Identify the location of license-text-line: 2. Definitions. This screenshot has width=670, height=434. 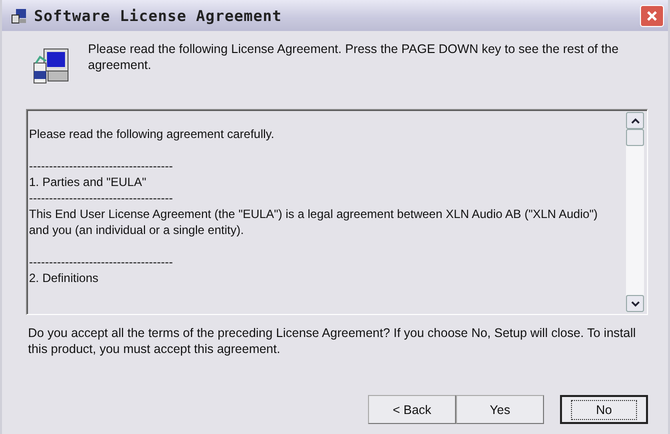
(64, 278).